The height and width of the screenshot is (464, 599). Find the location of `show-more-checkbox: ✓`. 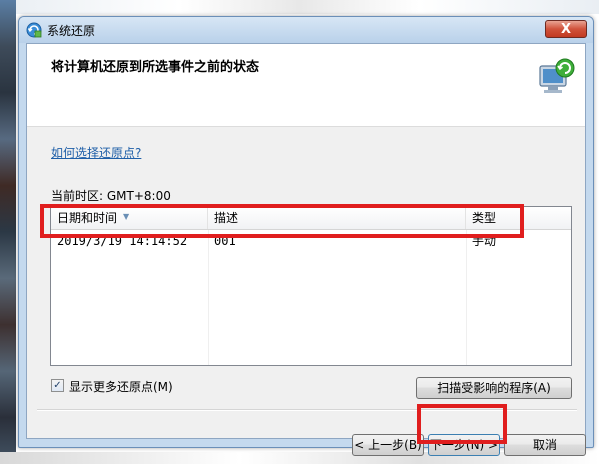

show-more-checkbox: ✓ is located at coordinates (57, 385).